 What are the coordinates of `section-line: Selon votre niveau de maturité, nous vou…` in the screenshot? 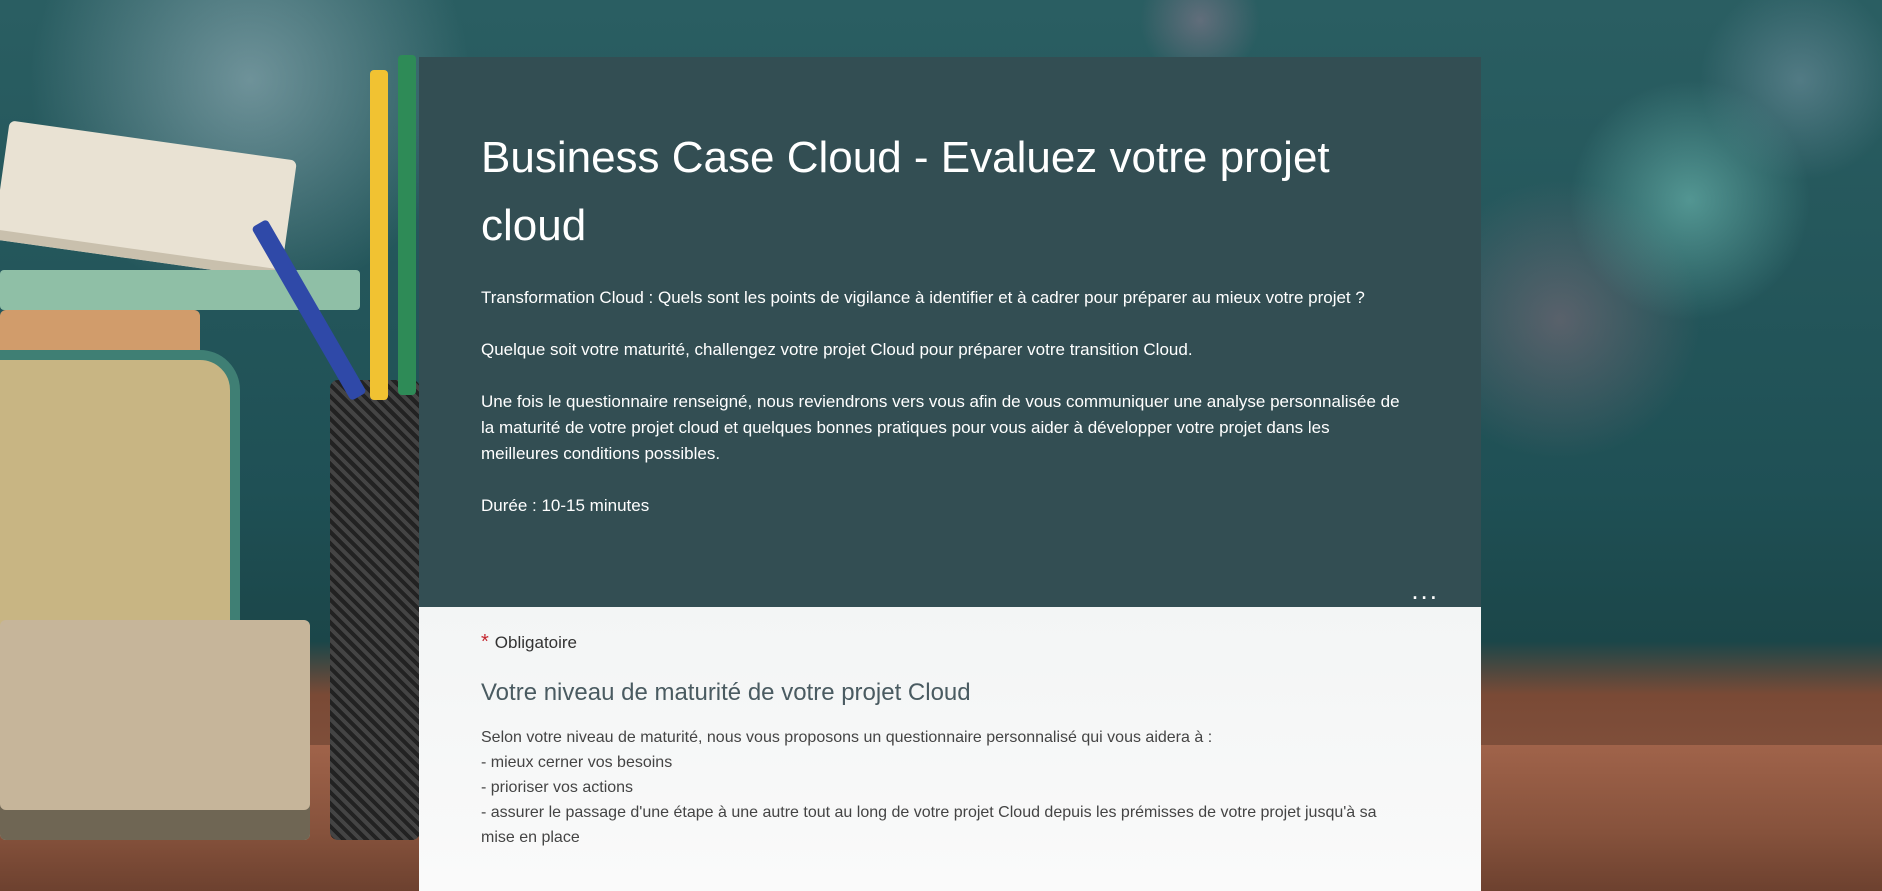 It's located at (847, 737).